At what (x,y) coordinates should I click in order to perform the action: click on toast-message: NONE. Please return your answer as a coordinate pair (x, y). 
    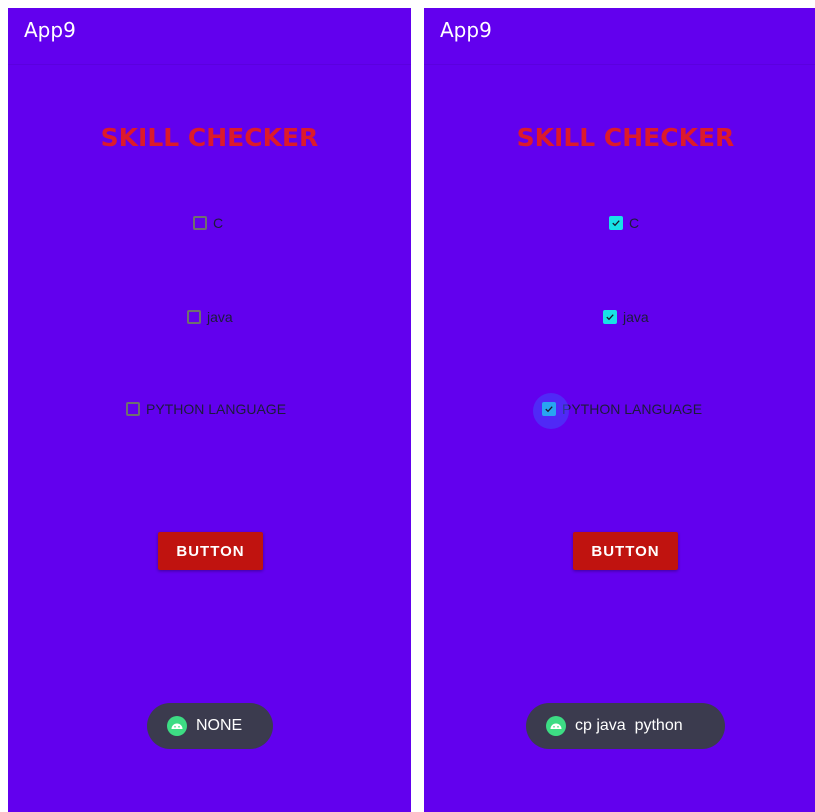
    Looking at the image, I should click on (210, 726).